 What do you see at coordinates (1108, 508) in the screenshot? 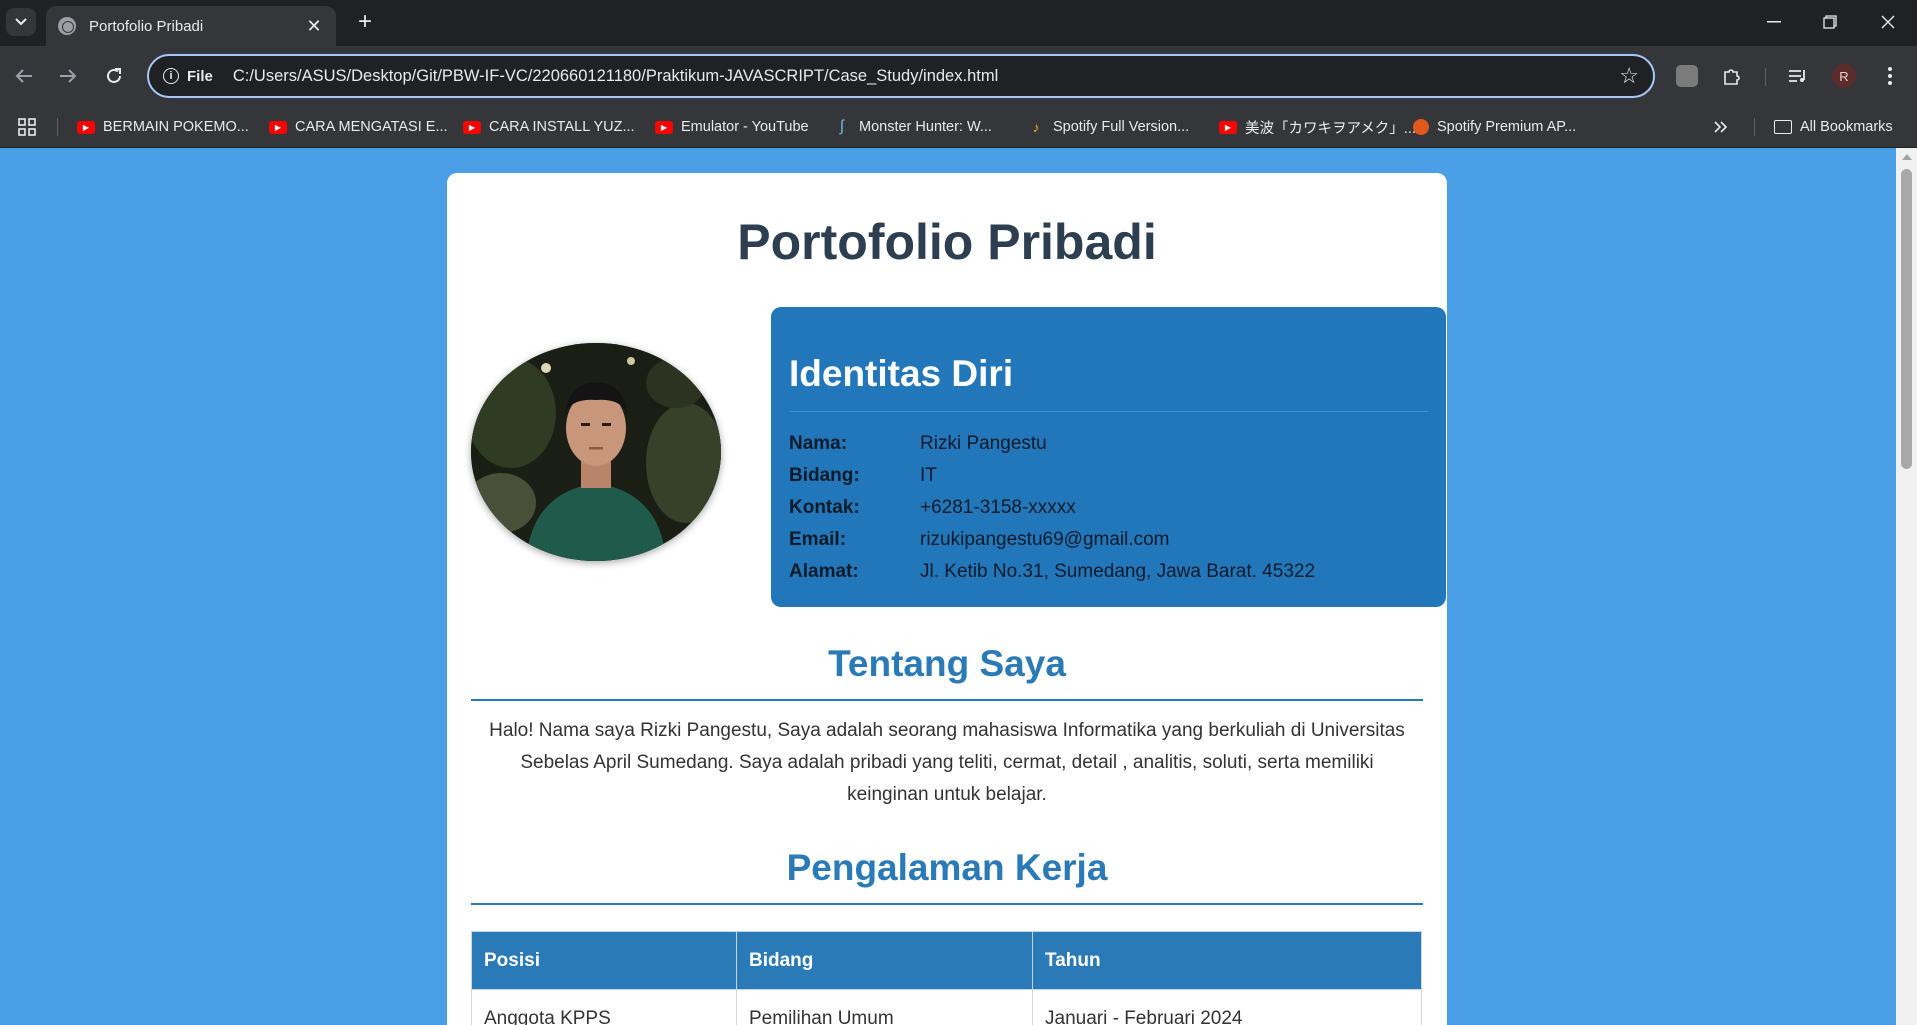
I see `identity-row: Kontak: +6281-3158-xxxxx` at bounding box center [1108, 508].